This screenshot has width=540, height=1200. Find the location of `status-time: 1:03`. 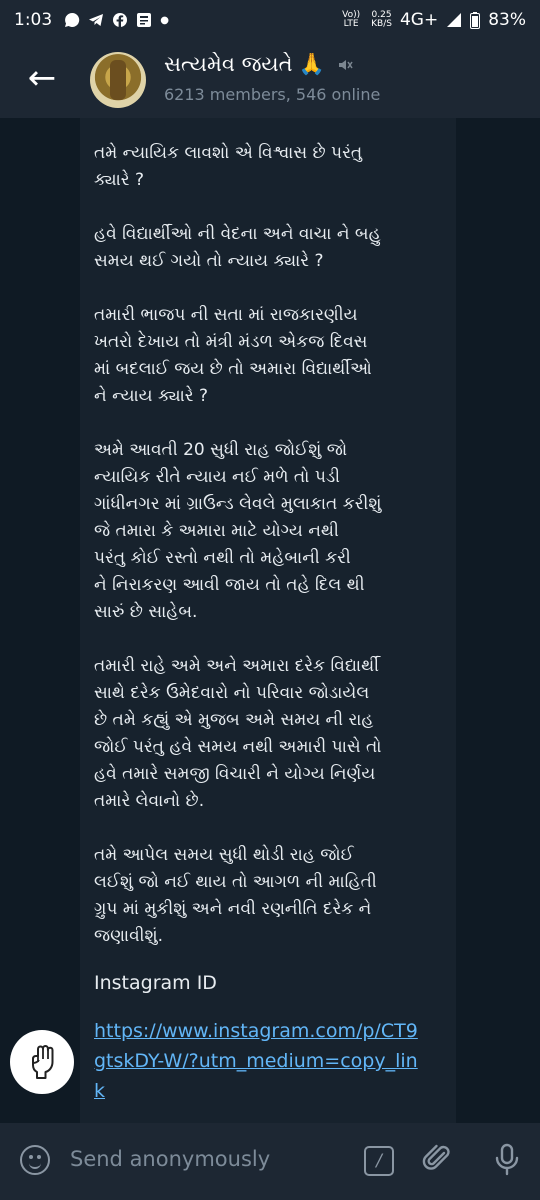

status-time: 1:03 is located at coordinates (33, 20).